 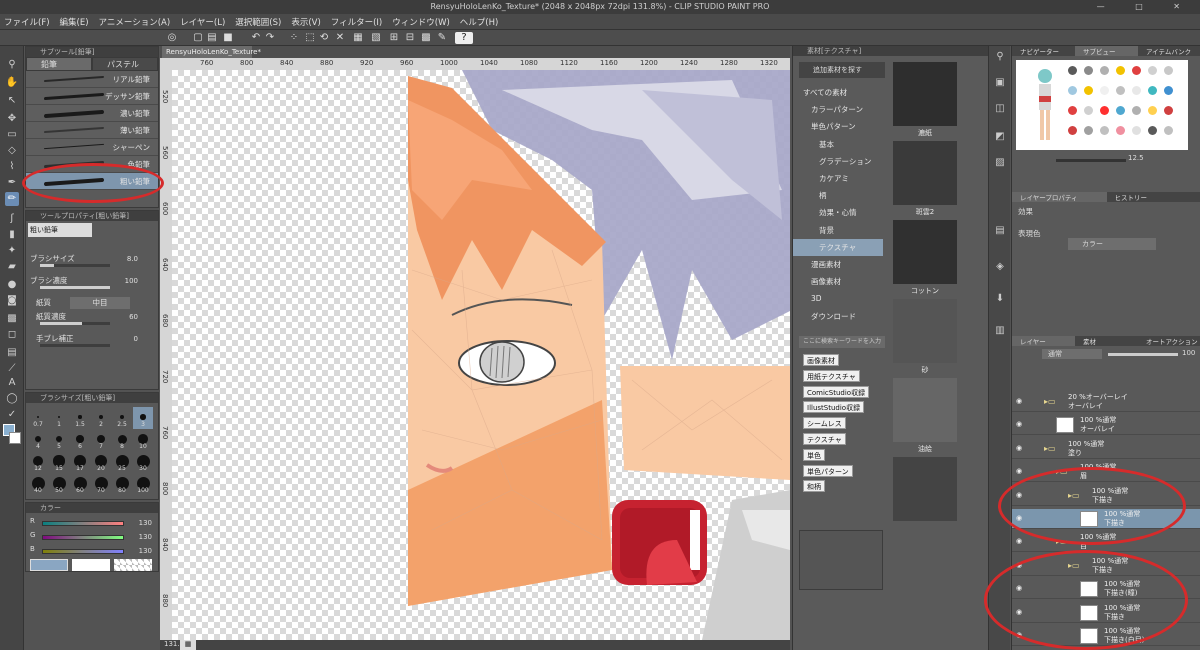 What do you see at coordinates (38, 462) in the screenshot?
I see `brush-size-cell: 12` at bounding box center [38, 462].